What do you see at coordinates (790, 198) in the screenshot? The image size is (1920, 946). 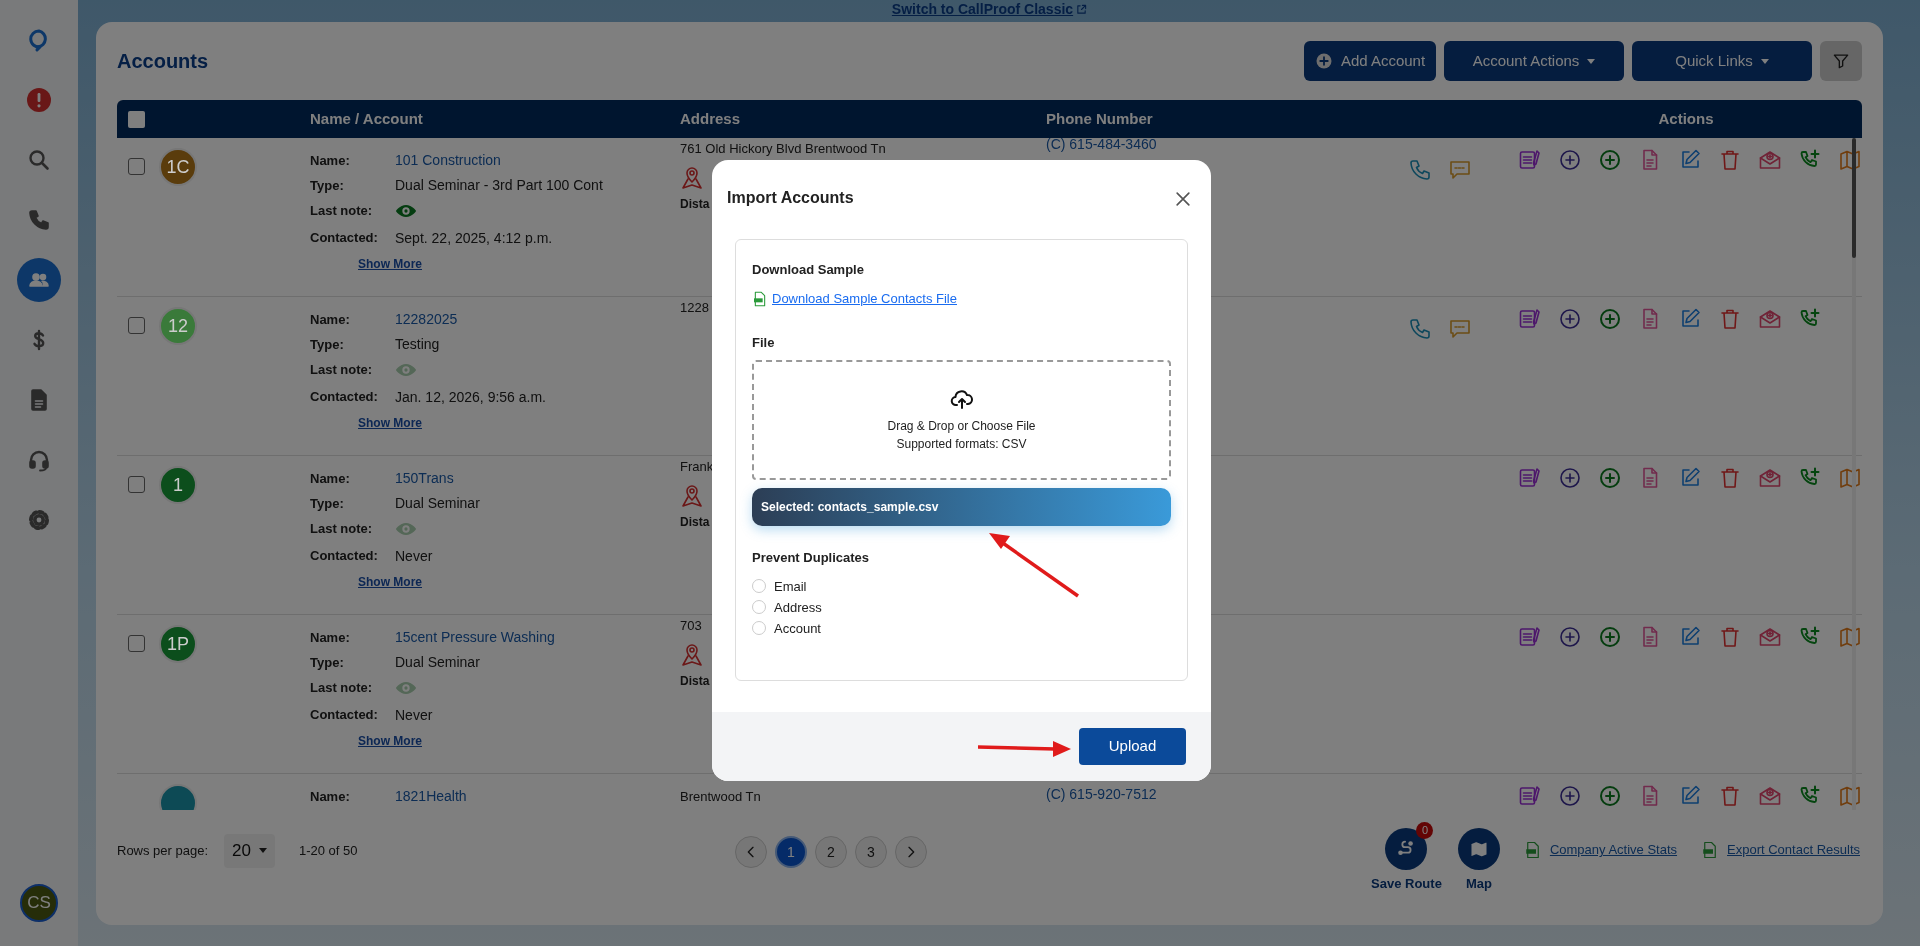 I see `dialog-title: Import Accounts` at bounding box center [790, 198].